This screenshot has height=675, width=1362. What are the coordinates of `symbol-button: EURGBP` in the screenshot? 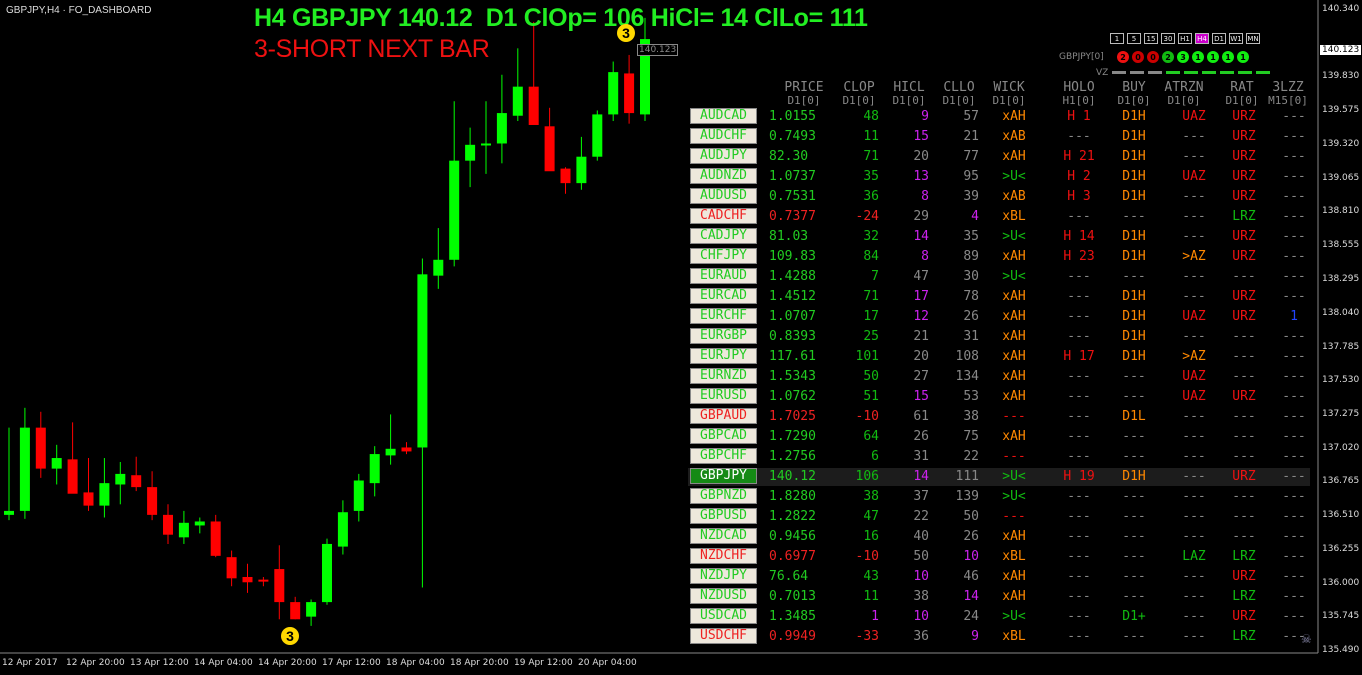 It's located at (723, 336).